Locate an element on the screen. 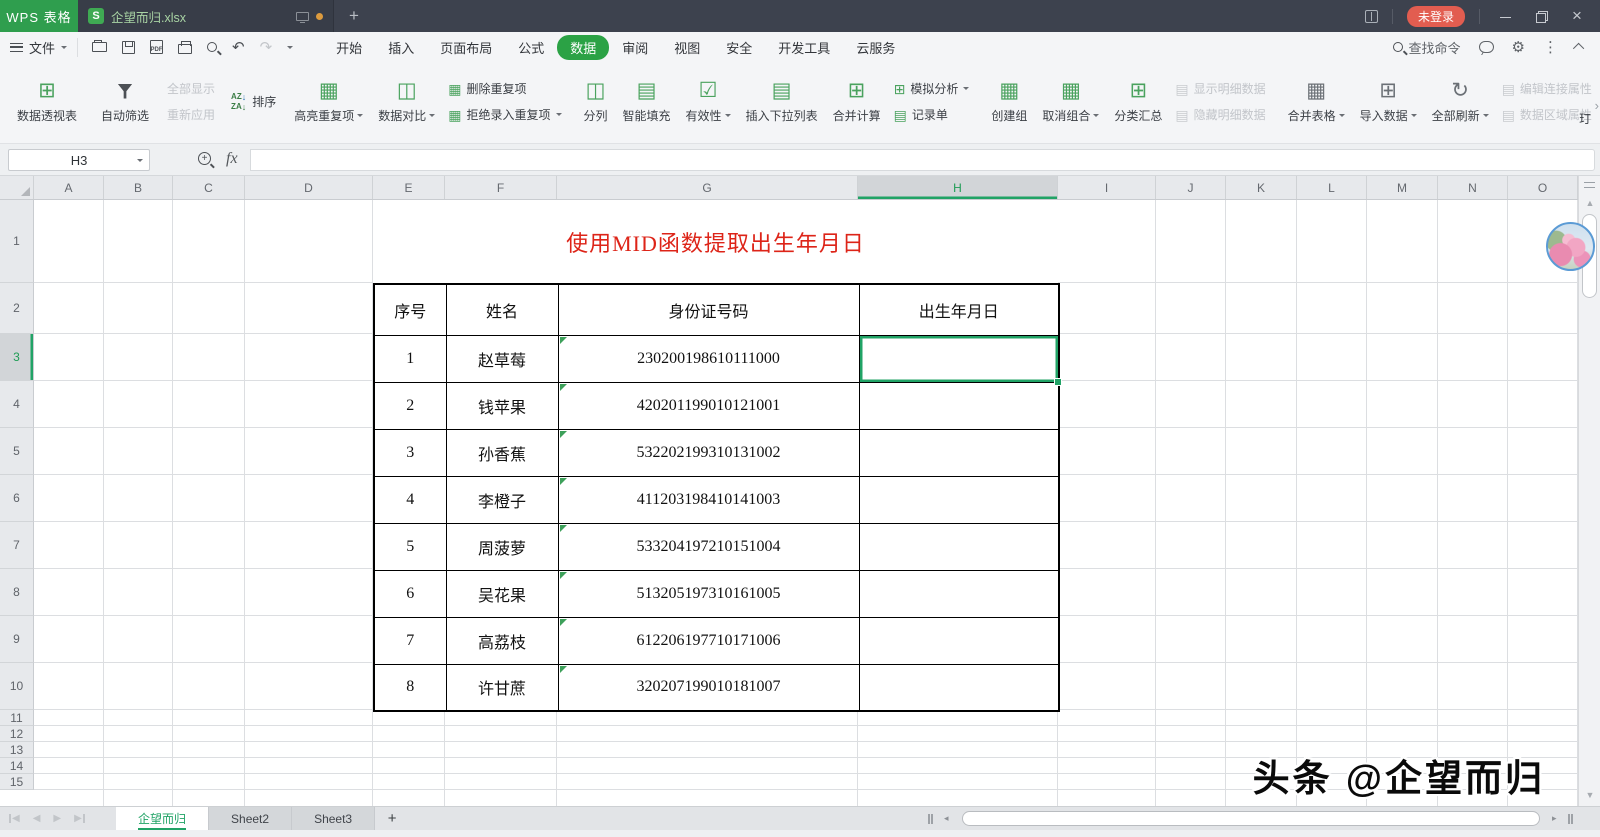  data-compare-button: ◫ 数据对比 is located at coordinates (406, 101).